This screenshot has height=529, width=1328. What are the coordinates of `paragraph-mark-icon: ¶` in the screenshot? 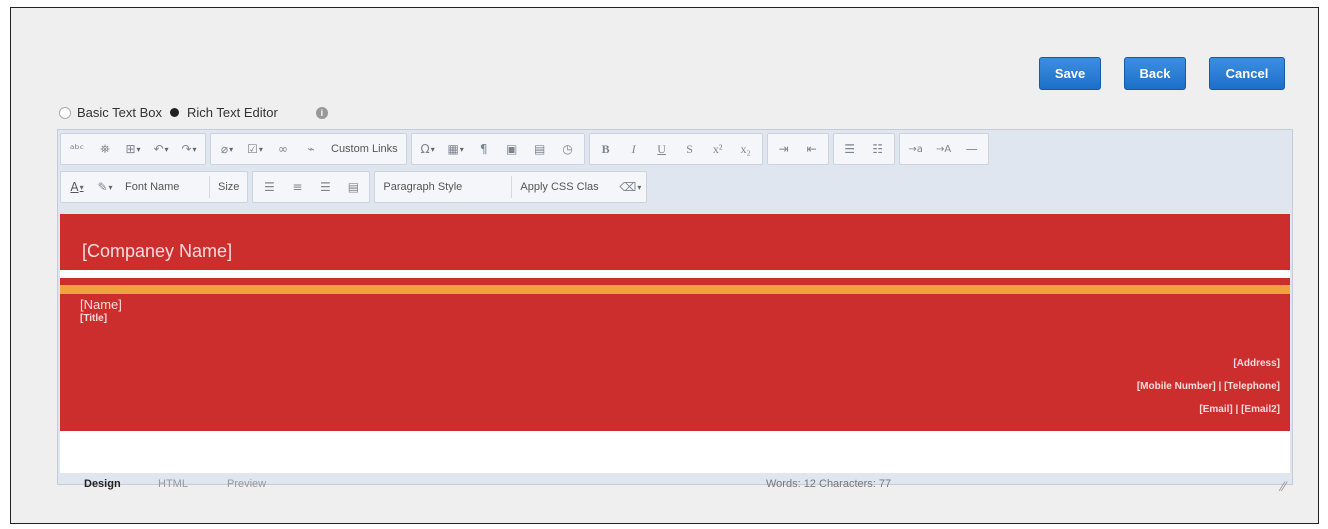 It's located at (484, 149).